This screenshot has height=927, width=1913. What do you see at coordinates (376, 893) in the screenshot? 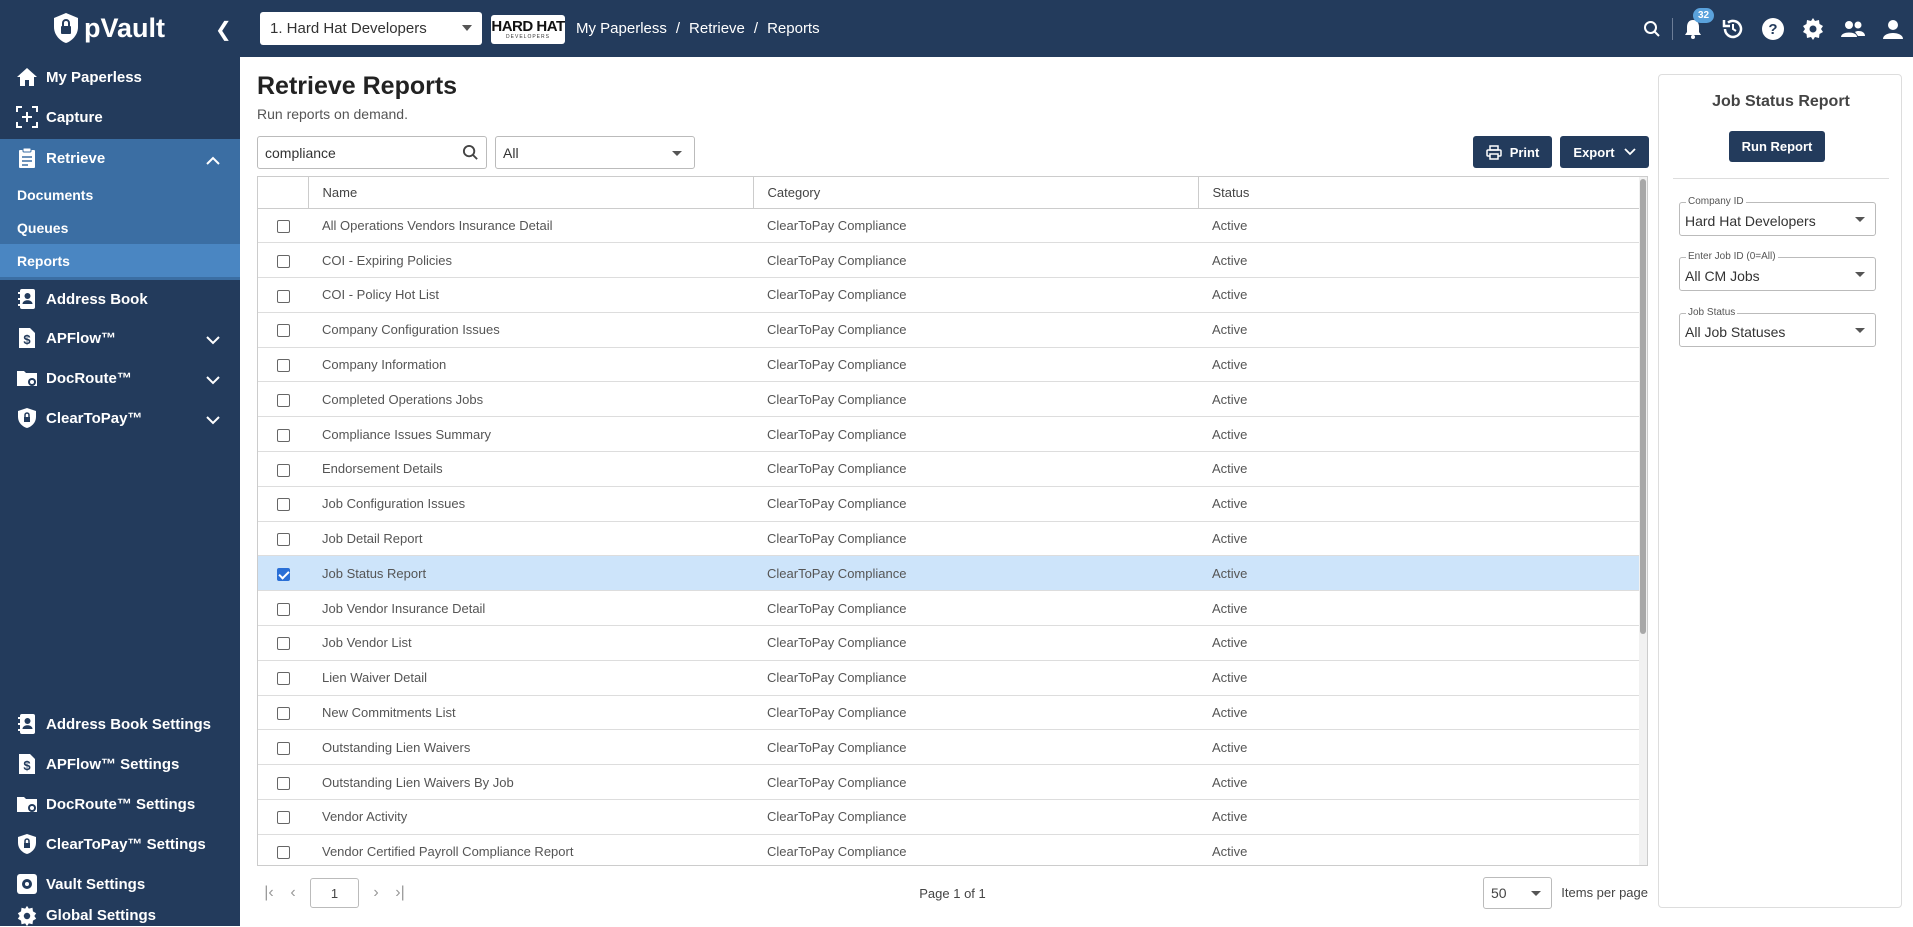
I see `next-page-icon: ›` at bounding box center [376, 893].